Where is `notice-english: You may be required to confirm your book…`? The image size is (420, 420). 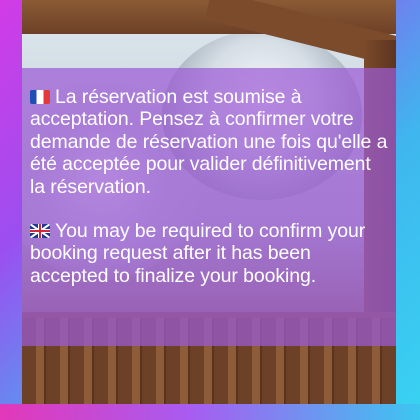 notice-english: You may be required to confirm your book… is located at coordinates (210, 253).